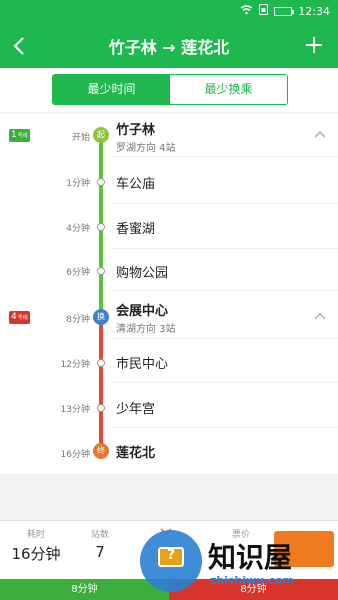 The height and width of the screenshot is (600, 338). Describe the element at coordinates (99, 535) in the screenshot. I see `stops-label: 站数` at that location.